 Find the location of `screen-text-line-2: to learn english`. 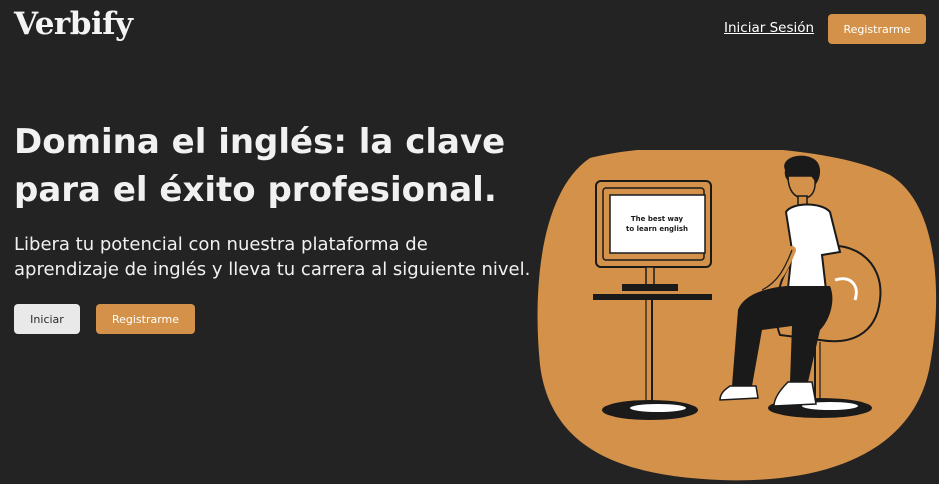

screen-text-line-2: to learn english is located at coordinates (657, 229).